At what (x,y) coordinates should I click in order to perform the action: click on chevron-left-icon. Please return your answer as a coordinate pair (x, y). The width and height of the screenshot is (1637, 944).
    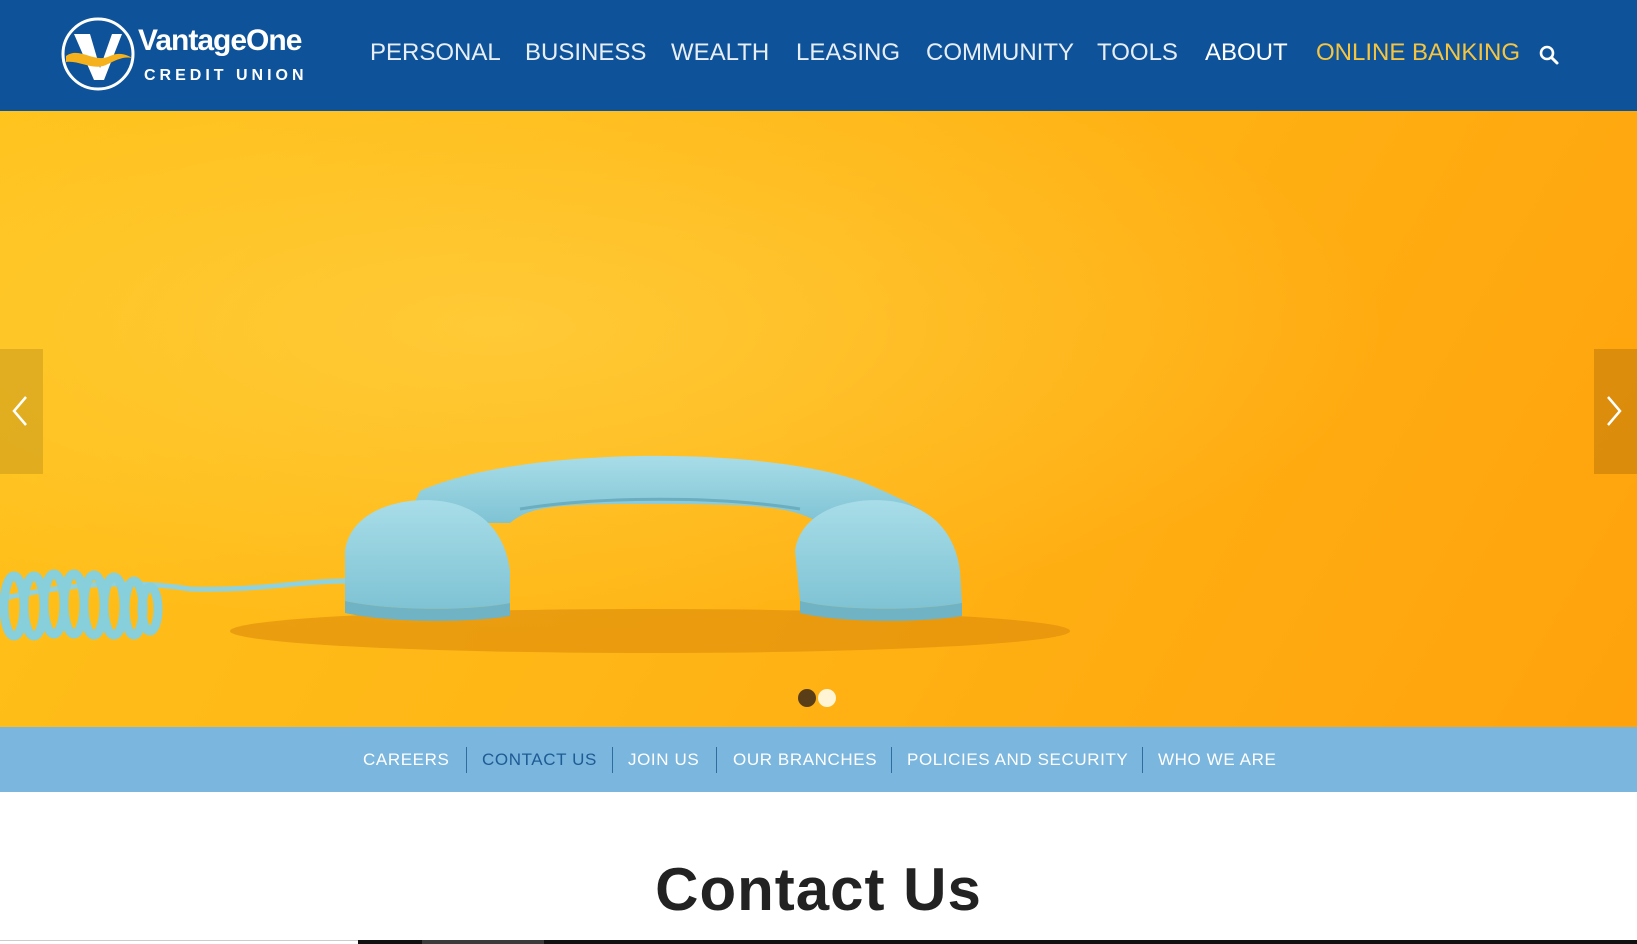
    Looking at the image, I should click on (19, 411).